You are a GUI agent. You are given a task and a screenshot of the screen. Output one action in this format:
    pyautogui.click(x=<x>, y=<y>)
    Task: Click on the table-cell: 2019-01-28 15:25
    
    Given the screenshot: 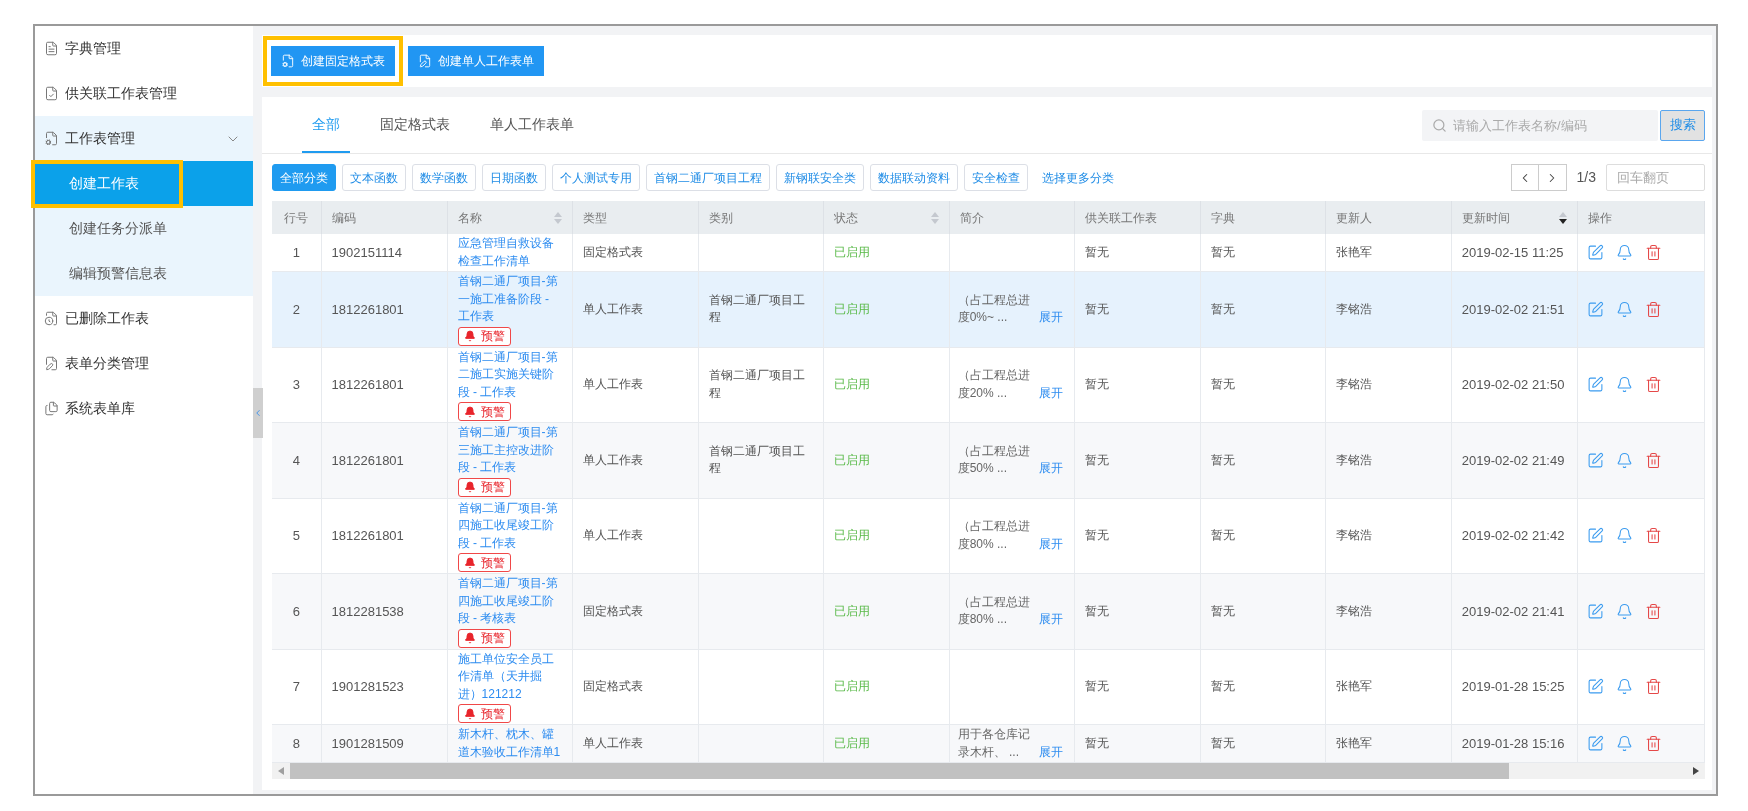 What is the action you would take?
    pyautogui.click(x=1514, y=687)
    